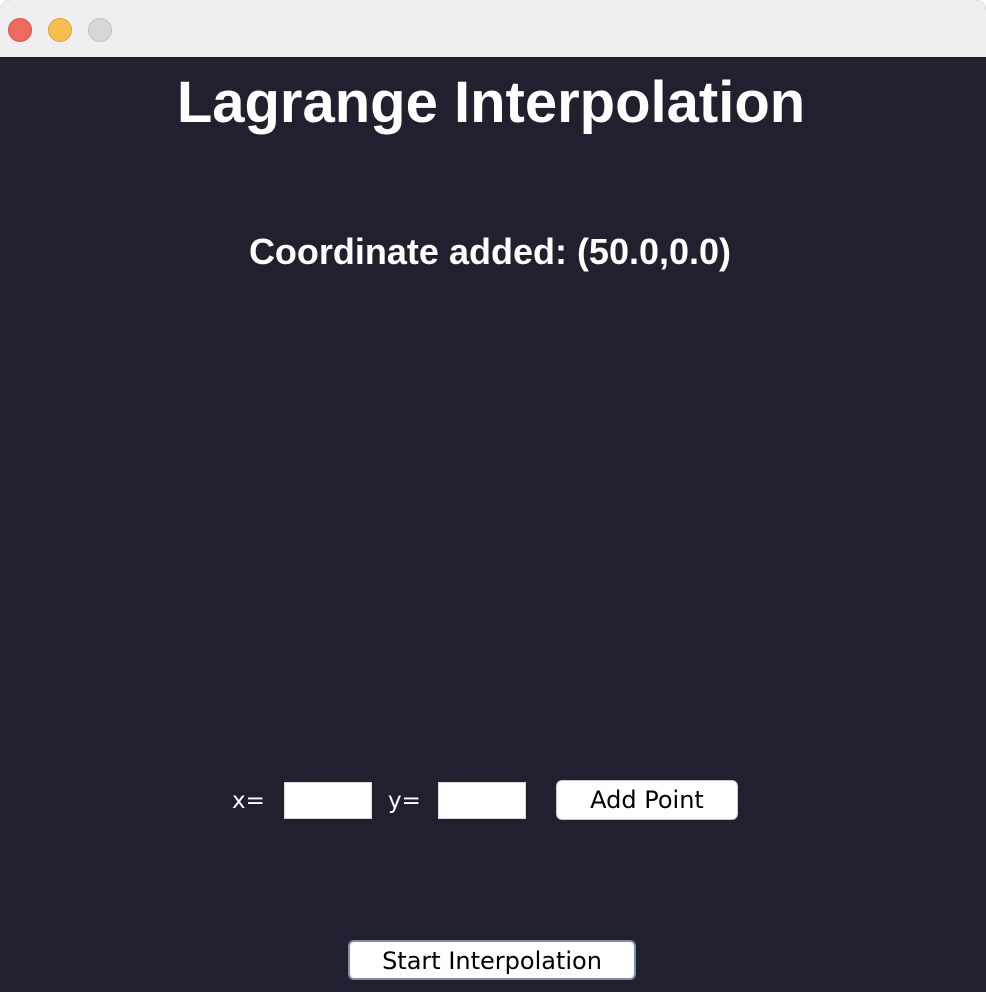 The image size is (986, 992). I want to click on start-interpolation-button: Start Interpolation, so click(492, 960).